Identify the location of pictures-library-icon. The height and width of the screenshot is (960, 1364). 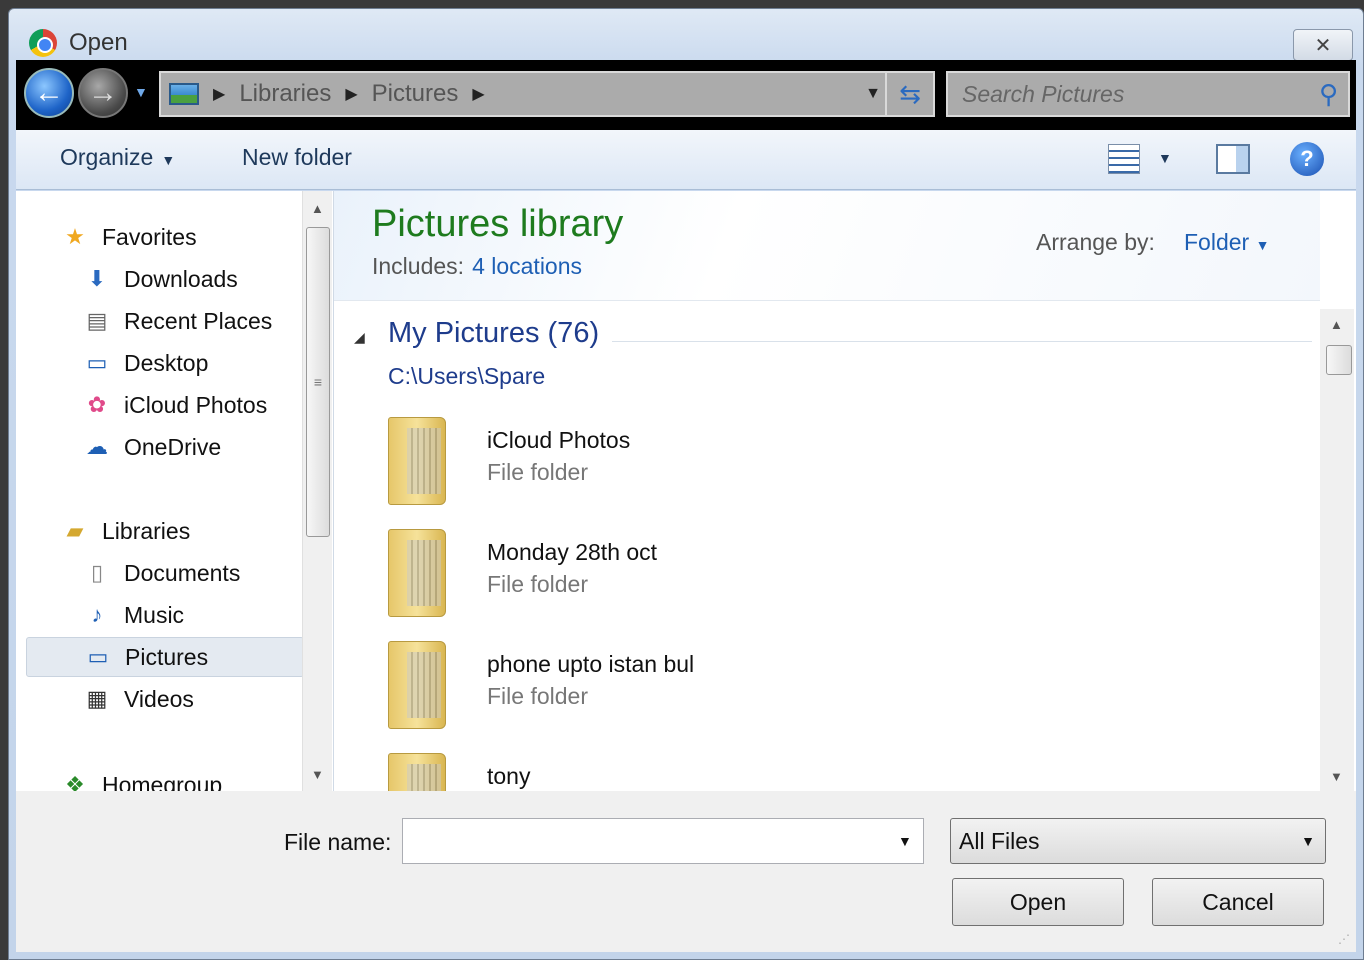
(184, 94).